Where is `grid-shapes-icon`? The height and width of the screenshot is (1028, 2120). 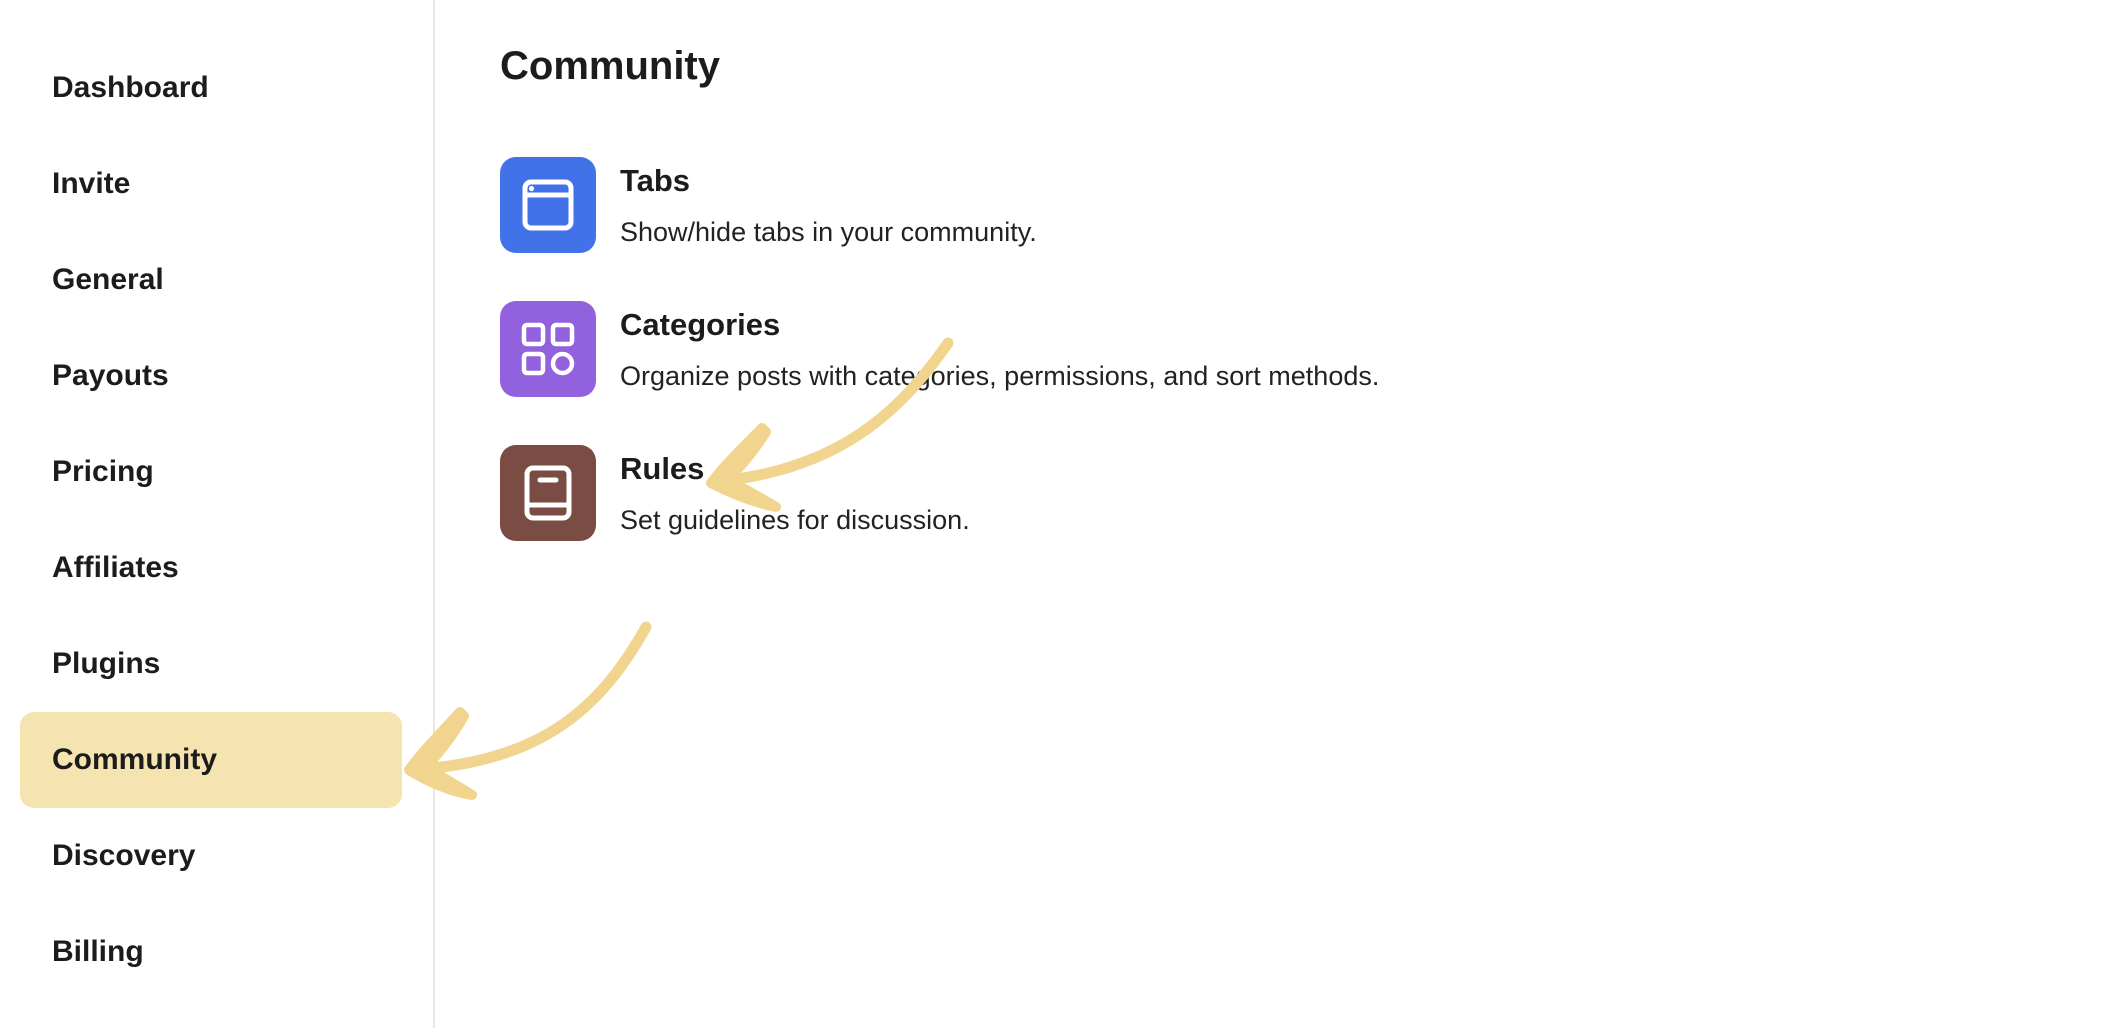 grid-shapes-icon is located at coordinates (548, 349).